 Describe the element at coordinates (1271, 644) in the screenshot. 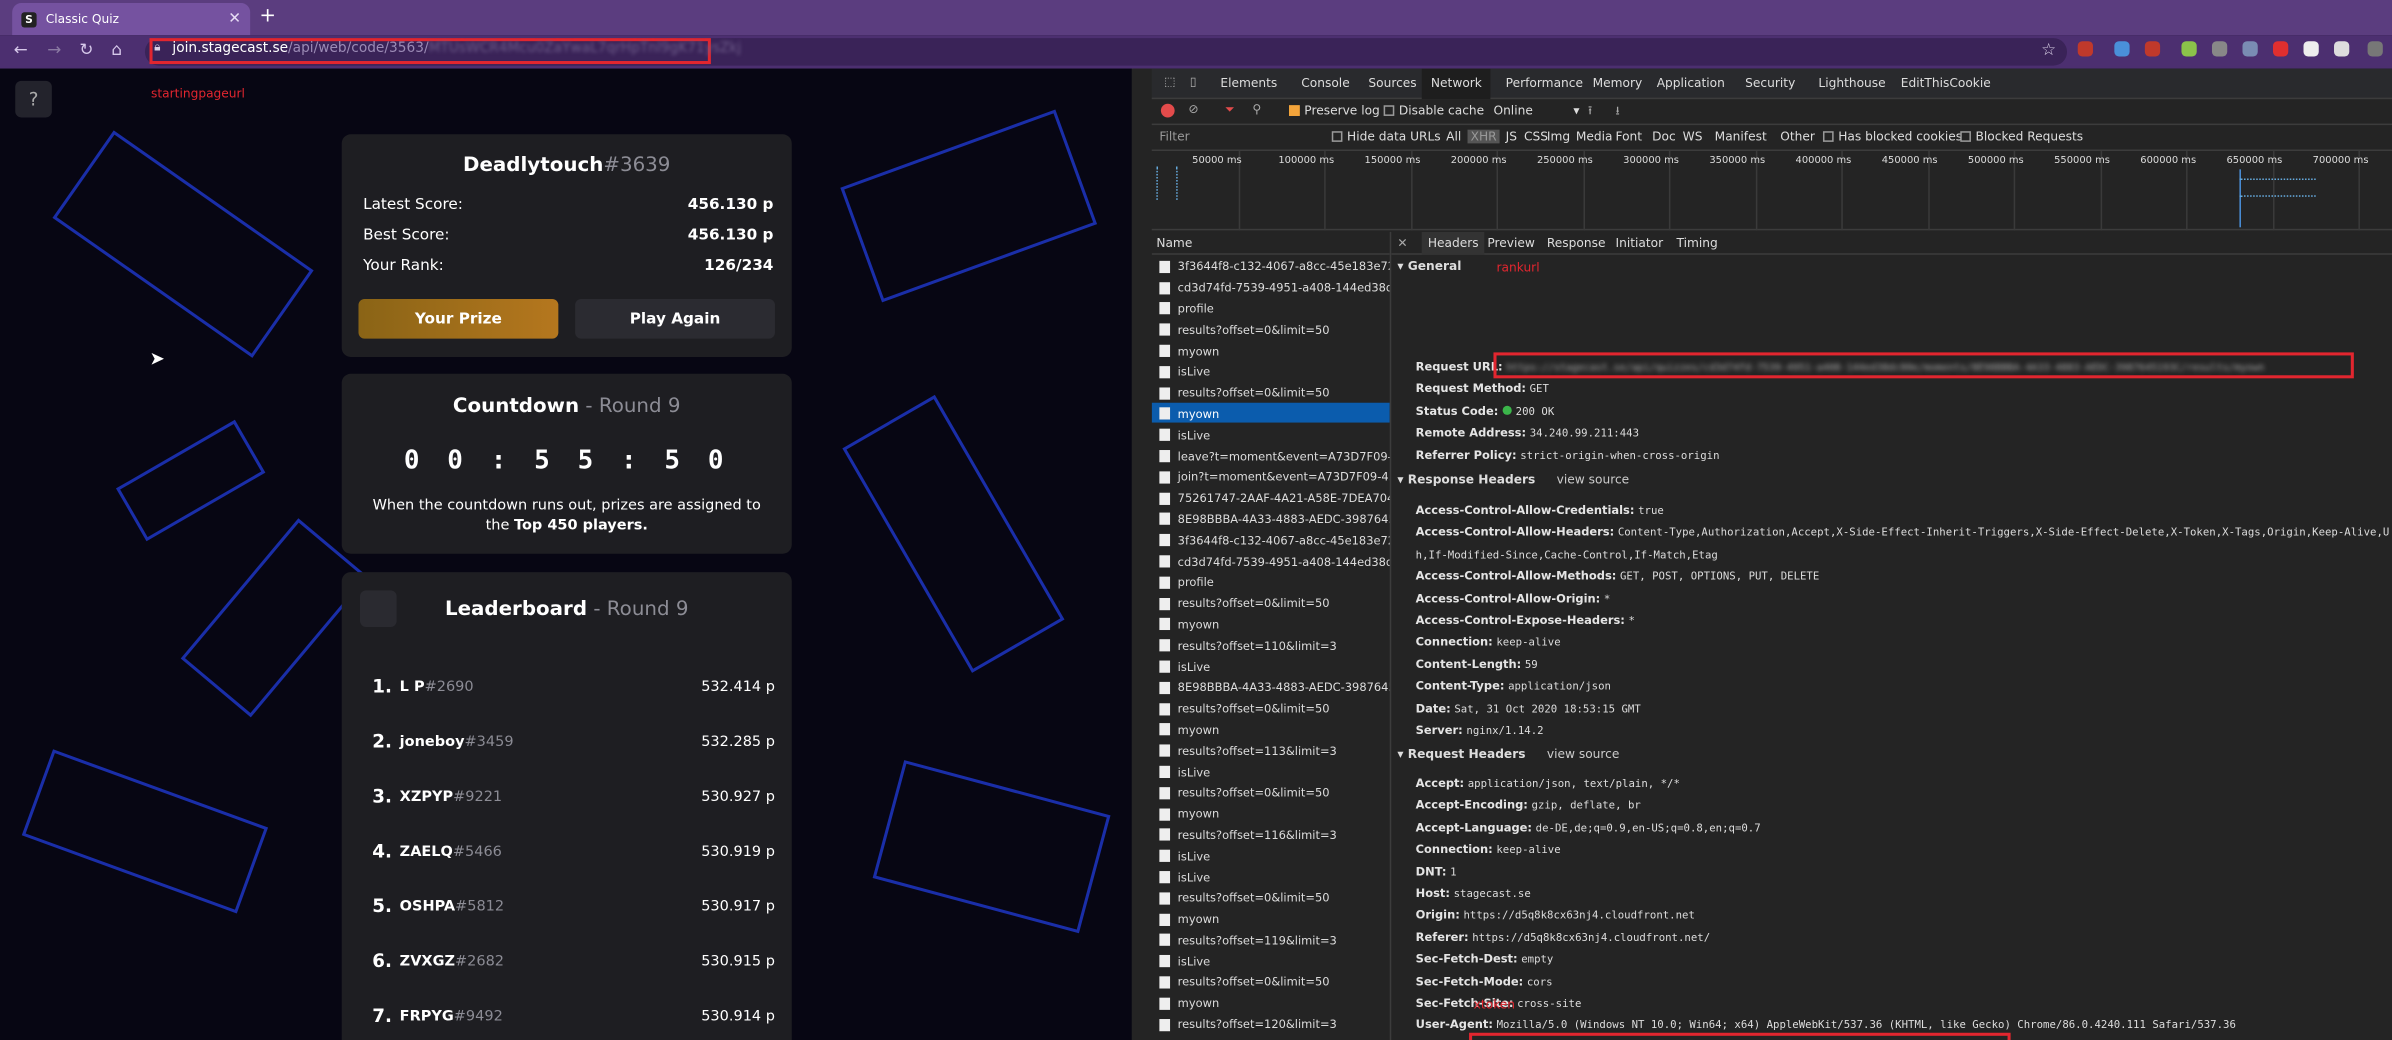

I see `request-row: results?offset=110&limit=3` at that location.